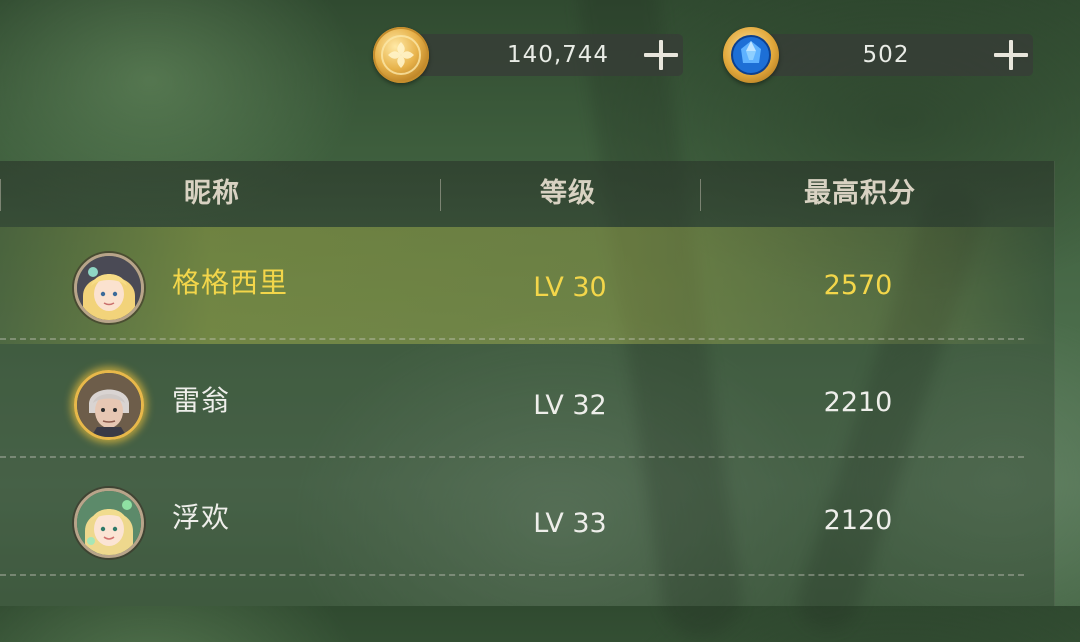 The width and height of the screenshot is (1080, 642). Describe the element at coordinates (212, 193) in the screenshot. I see `header-nickname: 昵称` at that location.